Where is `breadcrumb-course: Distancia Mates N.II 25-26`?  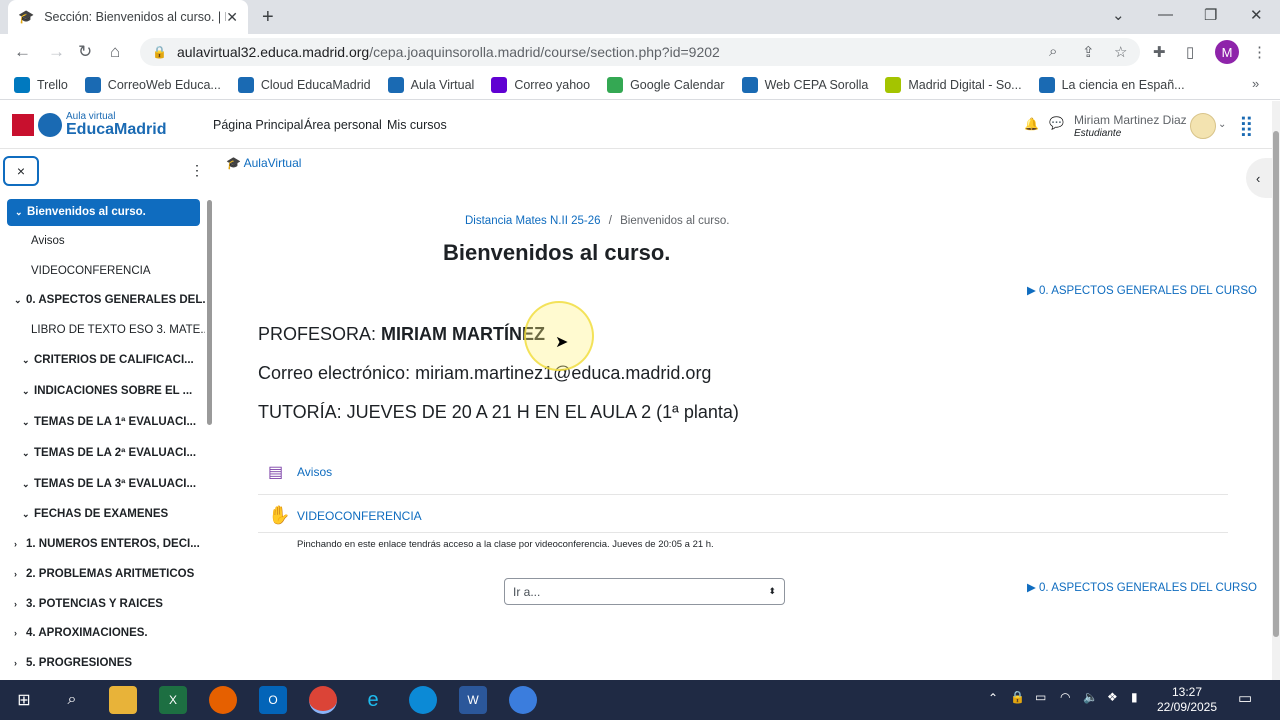
breadcrumb-course: Distancia Mates N.II 25-26 is located at coordinates (533, 221).